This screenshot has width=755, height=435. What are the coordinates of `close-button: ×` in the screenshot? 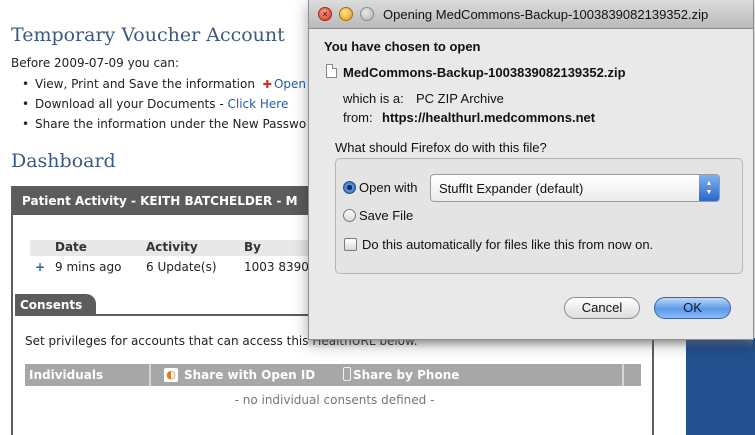 It's located at (325, 14).